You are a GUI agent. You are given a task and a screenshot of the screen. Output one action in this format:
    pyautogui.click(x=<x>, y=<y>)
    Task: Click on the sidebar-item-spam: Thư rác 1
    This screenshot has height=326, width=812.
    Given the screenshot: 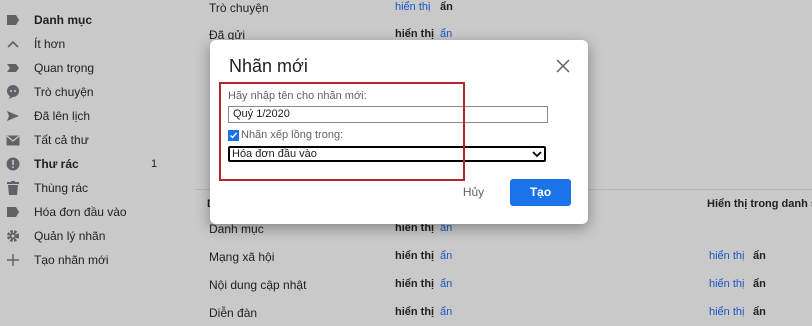 What is the action you would take?
    pyautogui.click(x=82, y=164)
    